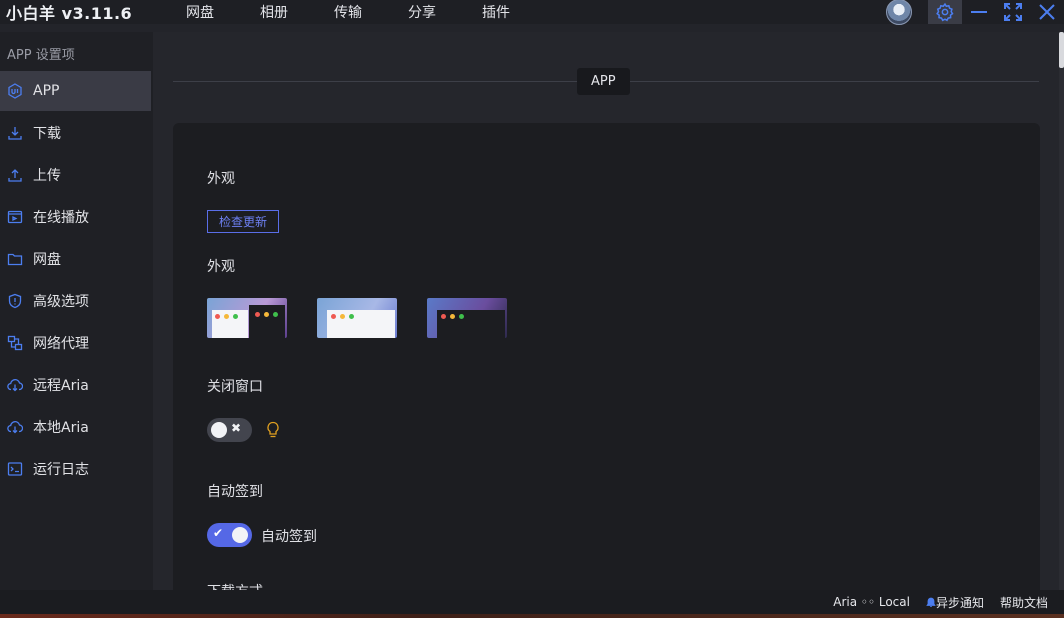 The height and width of the screenshot is (618, 1064). Describe the element at coordinates (267, 321) in the screenshot. I see `theme-preview-dark-window` at that location.